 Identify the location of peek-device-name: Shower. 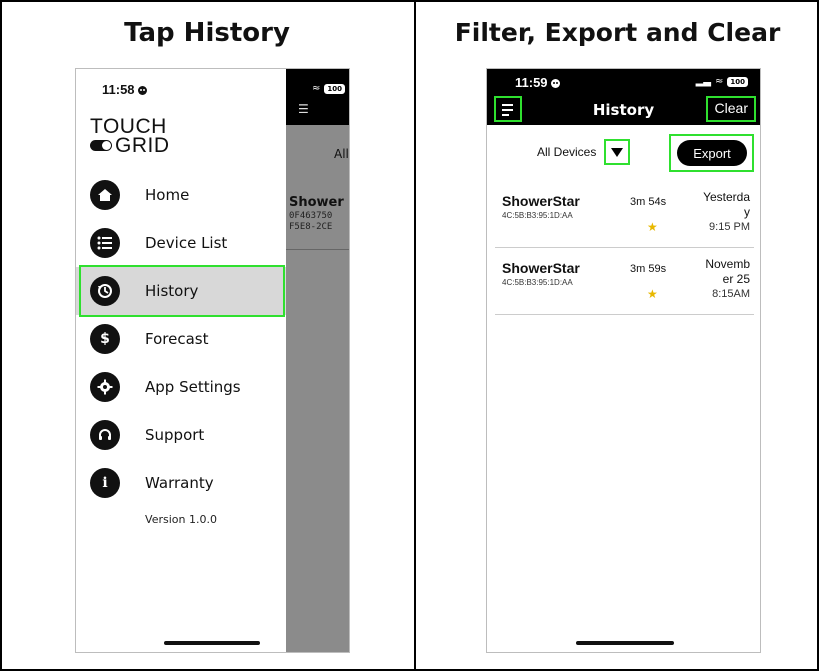
(316, 202).